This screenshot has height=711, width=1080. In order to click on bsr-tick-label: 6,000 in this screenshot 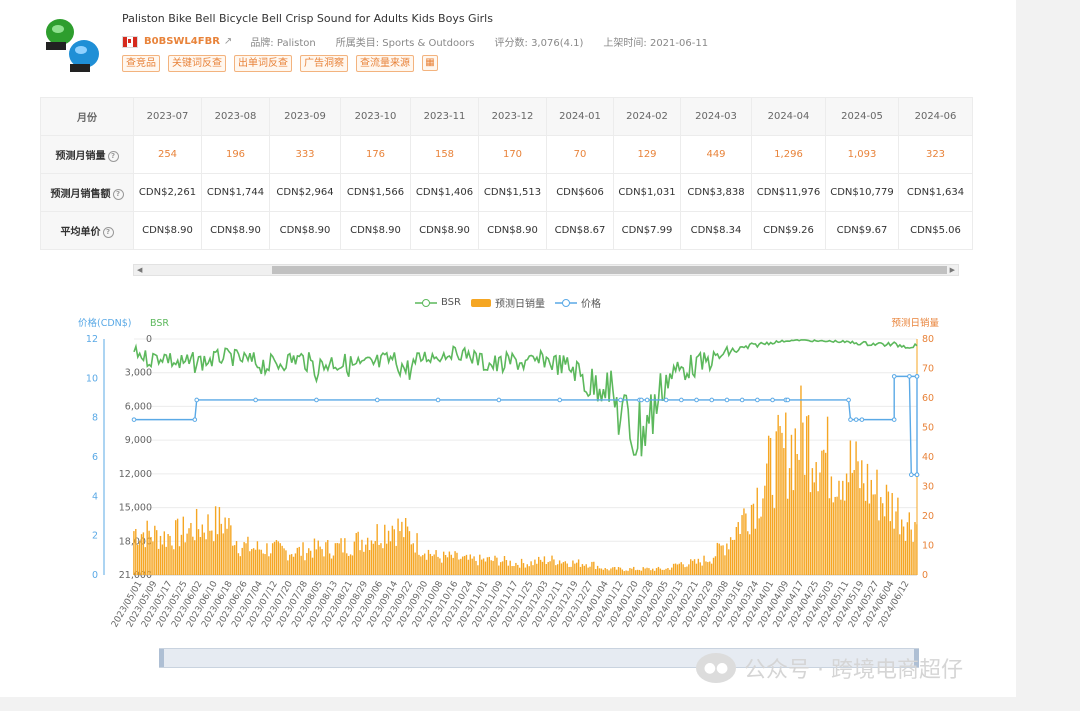, I will do `click(138, 406)`.